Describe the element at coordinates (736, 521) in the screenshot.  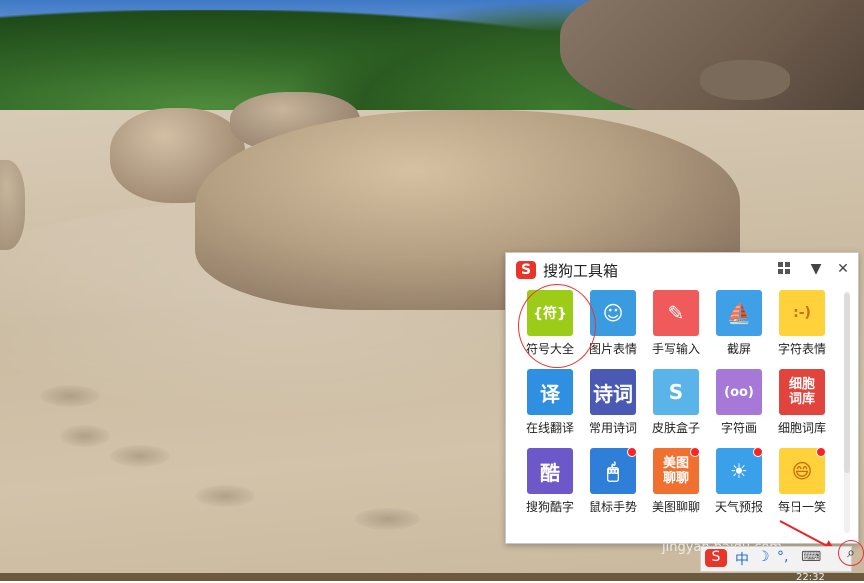
I see `watermark-logo: Baidu经验` at that location.